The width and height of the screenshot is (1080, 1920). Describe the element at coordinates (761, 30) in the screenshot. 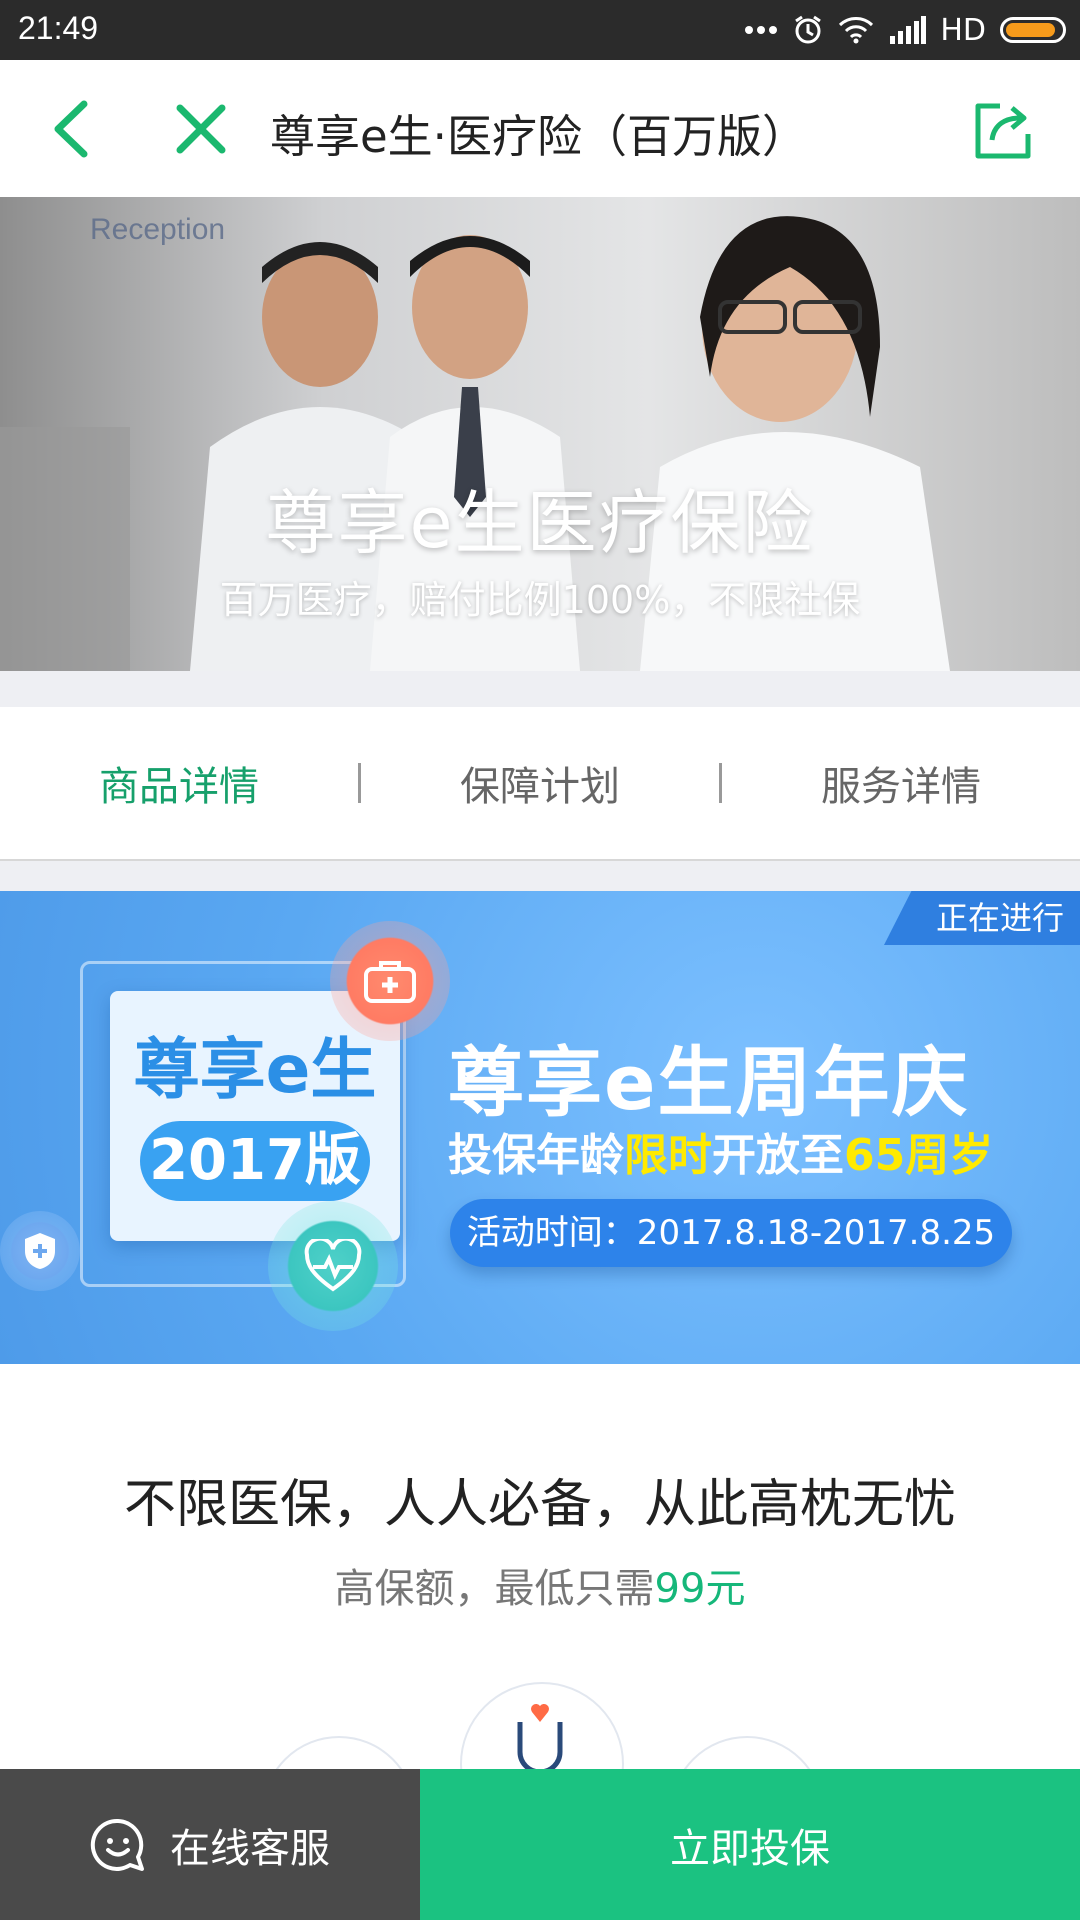

I see `more-dots-icon` at that location.